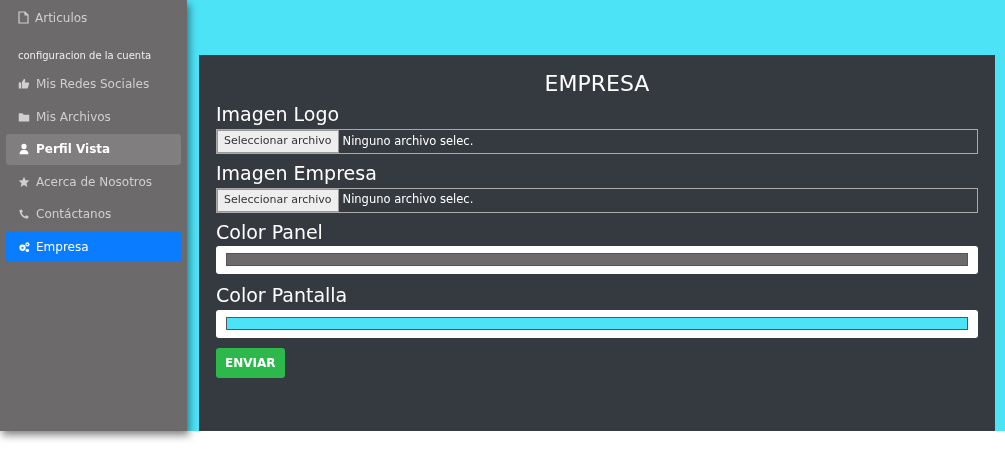 This screenshot has height=453, width=1005. What do you see at coordinates (24, 246) in the screenshot?
I see `gears-icon` at bounding box center [24, 246].